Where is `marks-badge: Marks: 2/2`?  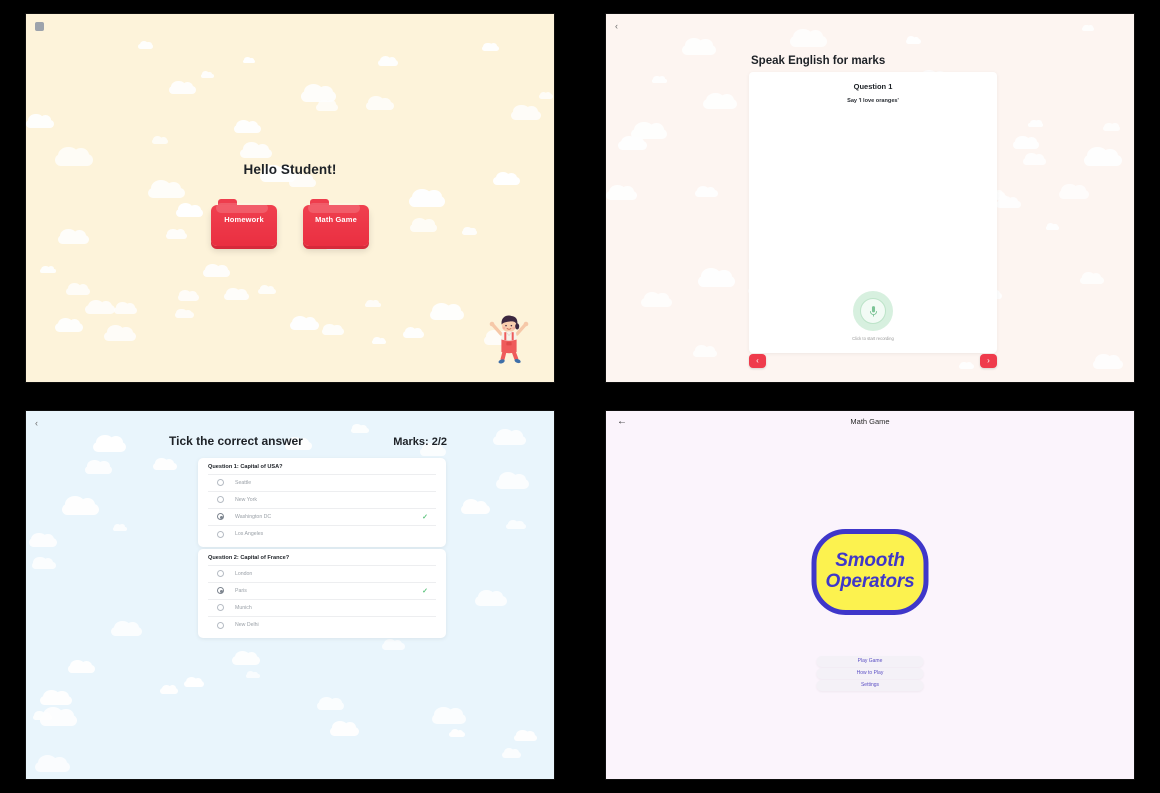 marks-badge: Marks: 2/2 is located at coordinates (420, 441).